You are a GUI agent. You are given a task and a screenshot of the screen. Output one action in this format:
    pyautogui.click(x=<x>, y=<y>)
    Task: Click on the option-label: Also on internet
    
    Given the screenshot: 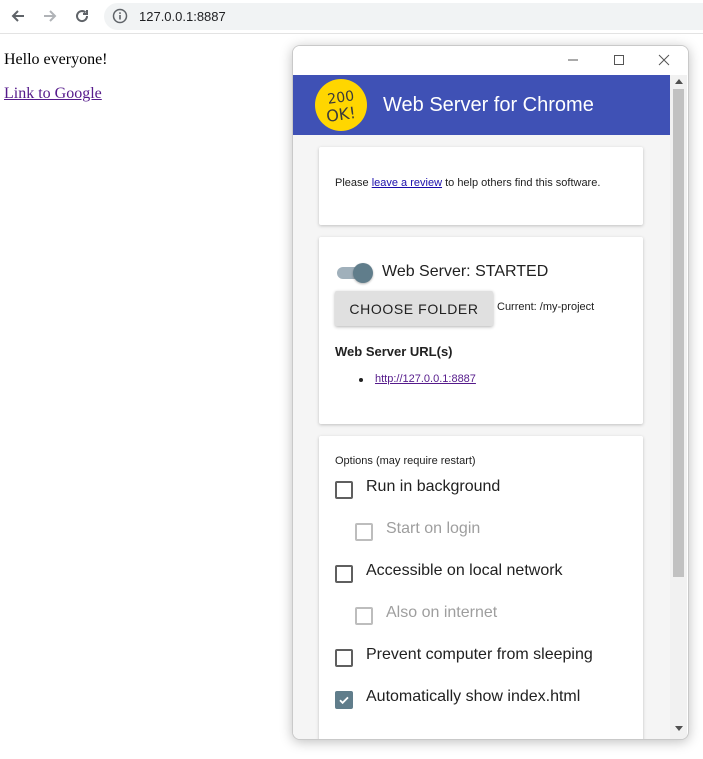 What is the action you would take?
    pyautogui.click(x=442, y=612)
    